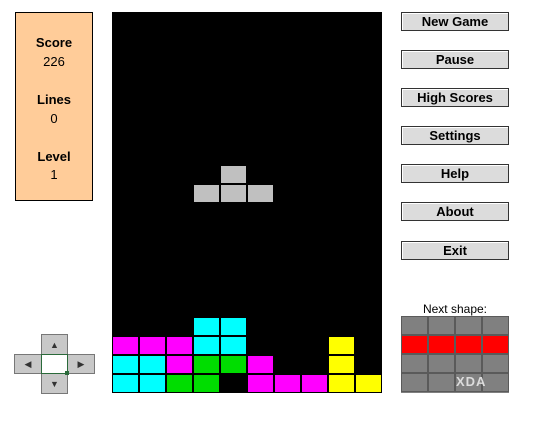 The width and height of the screenshot is (537, 423). What do you see at coordinates (455, 250) in the screenshot?
I see `exit-button: Exit` at bounding box center [455, 250].